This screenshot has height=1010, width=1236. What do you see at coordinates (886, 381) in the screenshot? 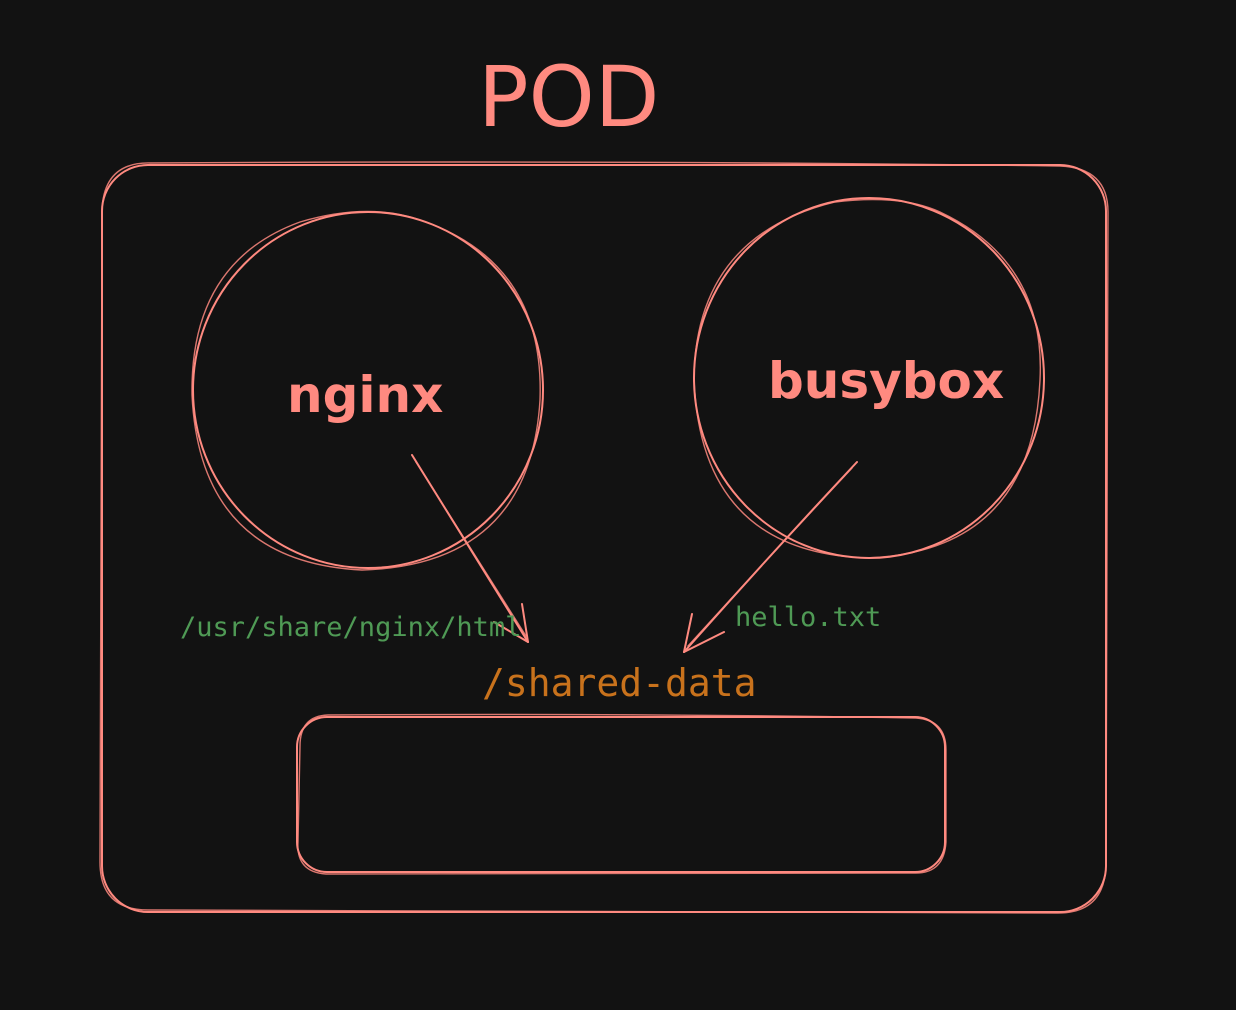
I see `busybox-label: busybox` at bounding box center [886, 381].